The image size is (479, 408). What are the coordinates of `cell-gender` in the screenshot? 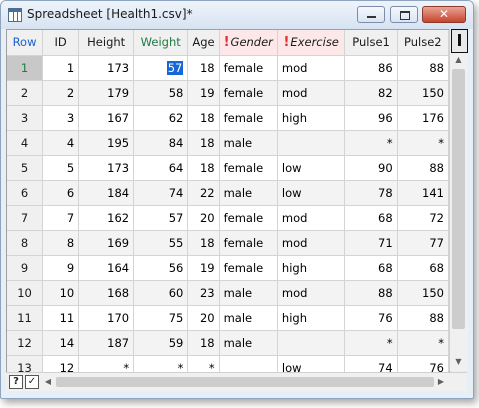 It's located at (248, 363).